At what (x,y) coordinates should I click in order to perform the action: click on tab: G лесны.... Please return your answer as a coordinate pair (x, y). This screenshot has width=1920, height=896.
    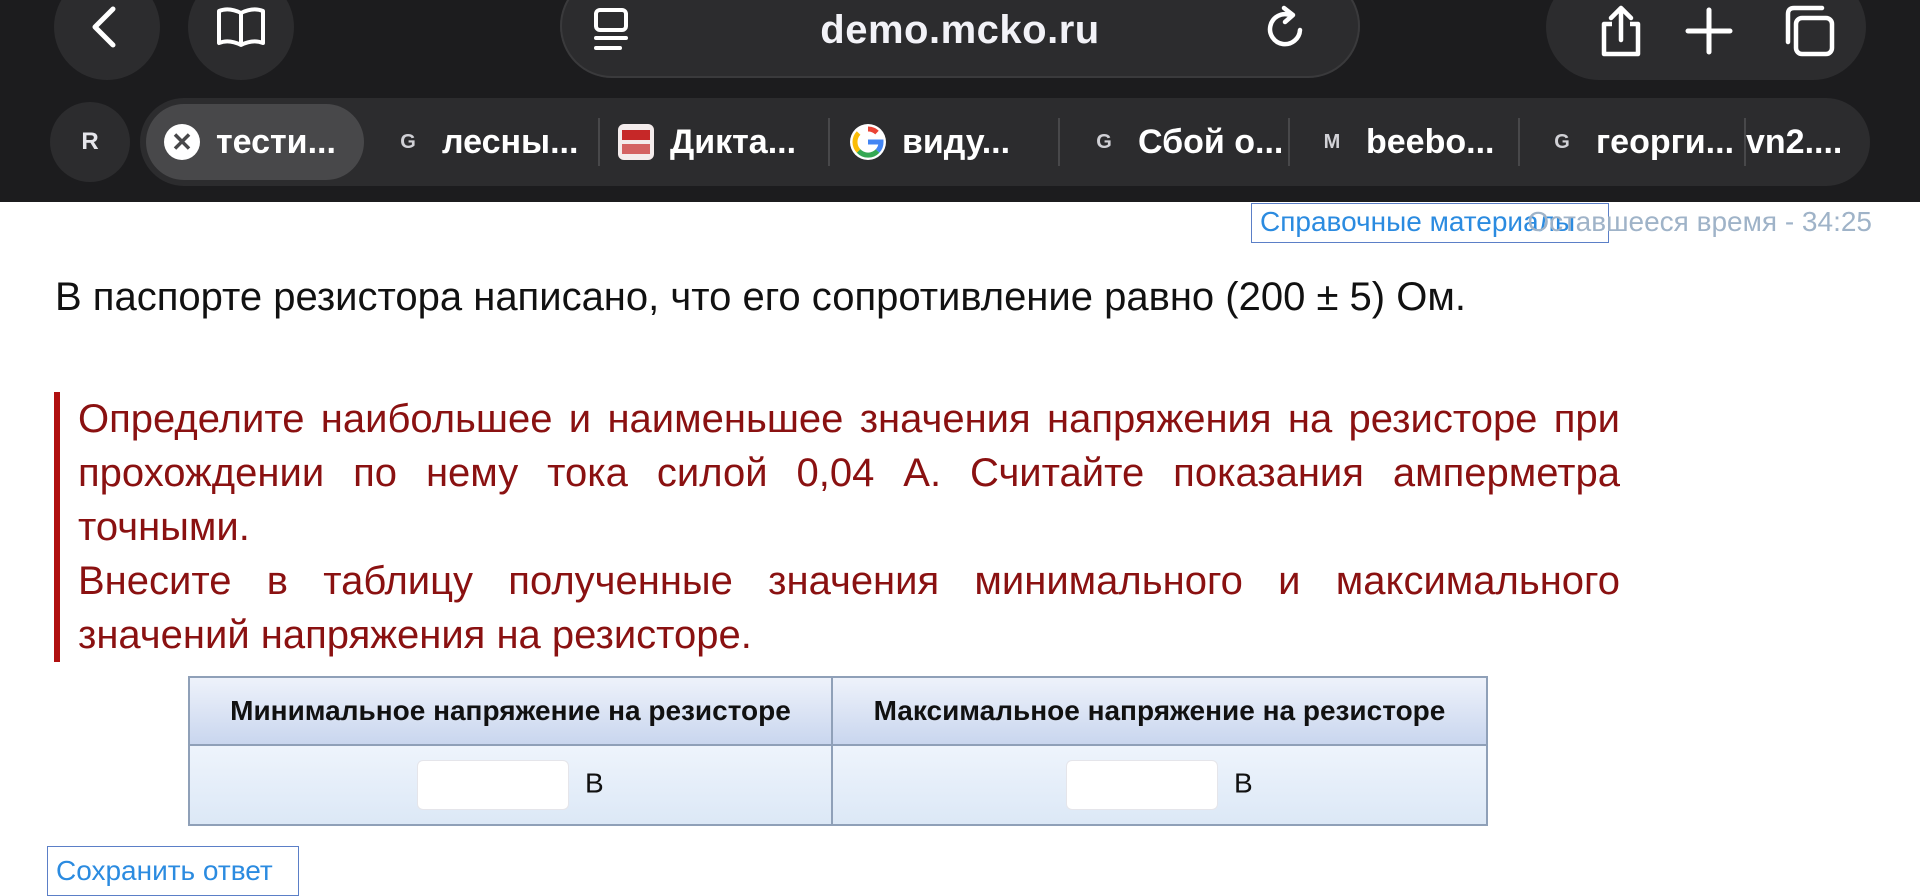
    Looking at the image, I should click on (484, 142).